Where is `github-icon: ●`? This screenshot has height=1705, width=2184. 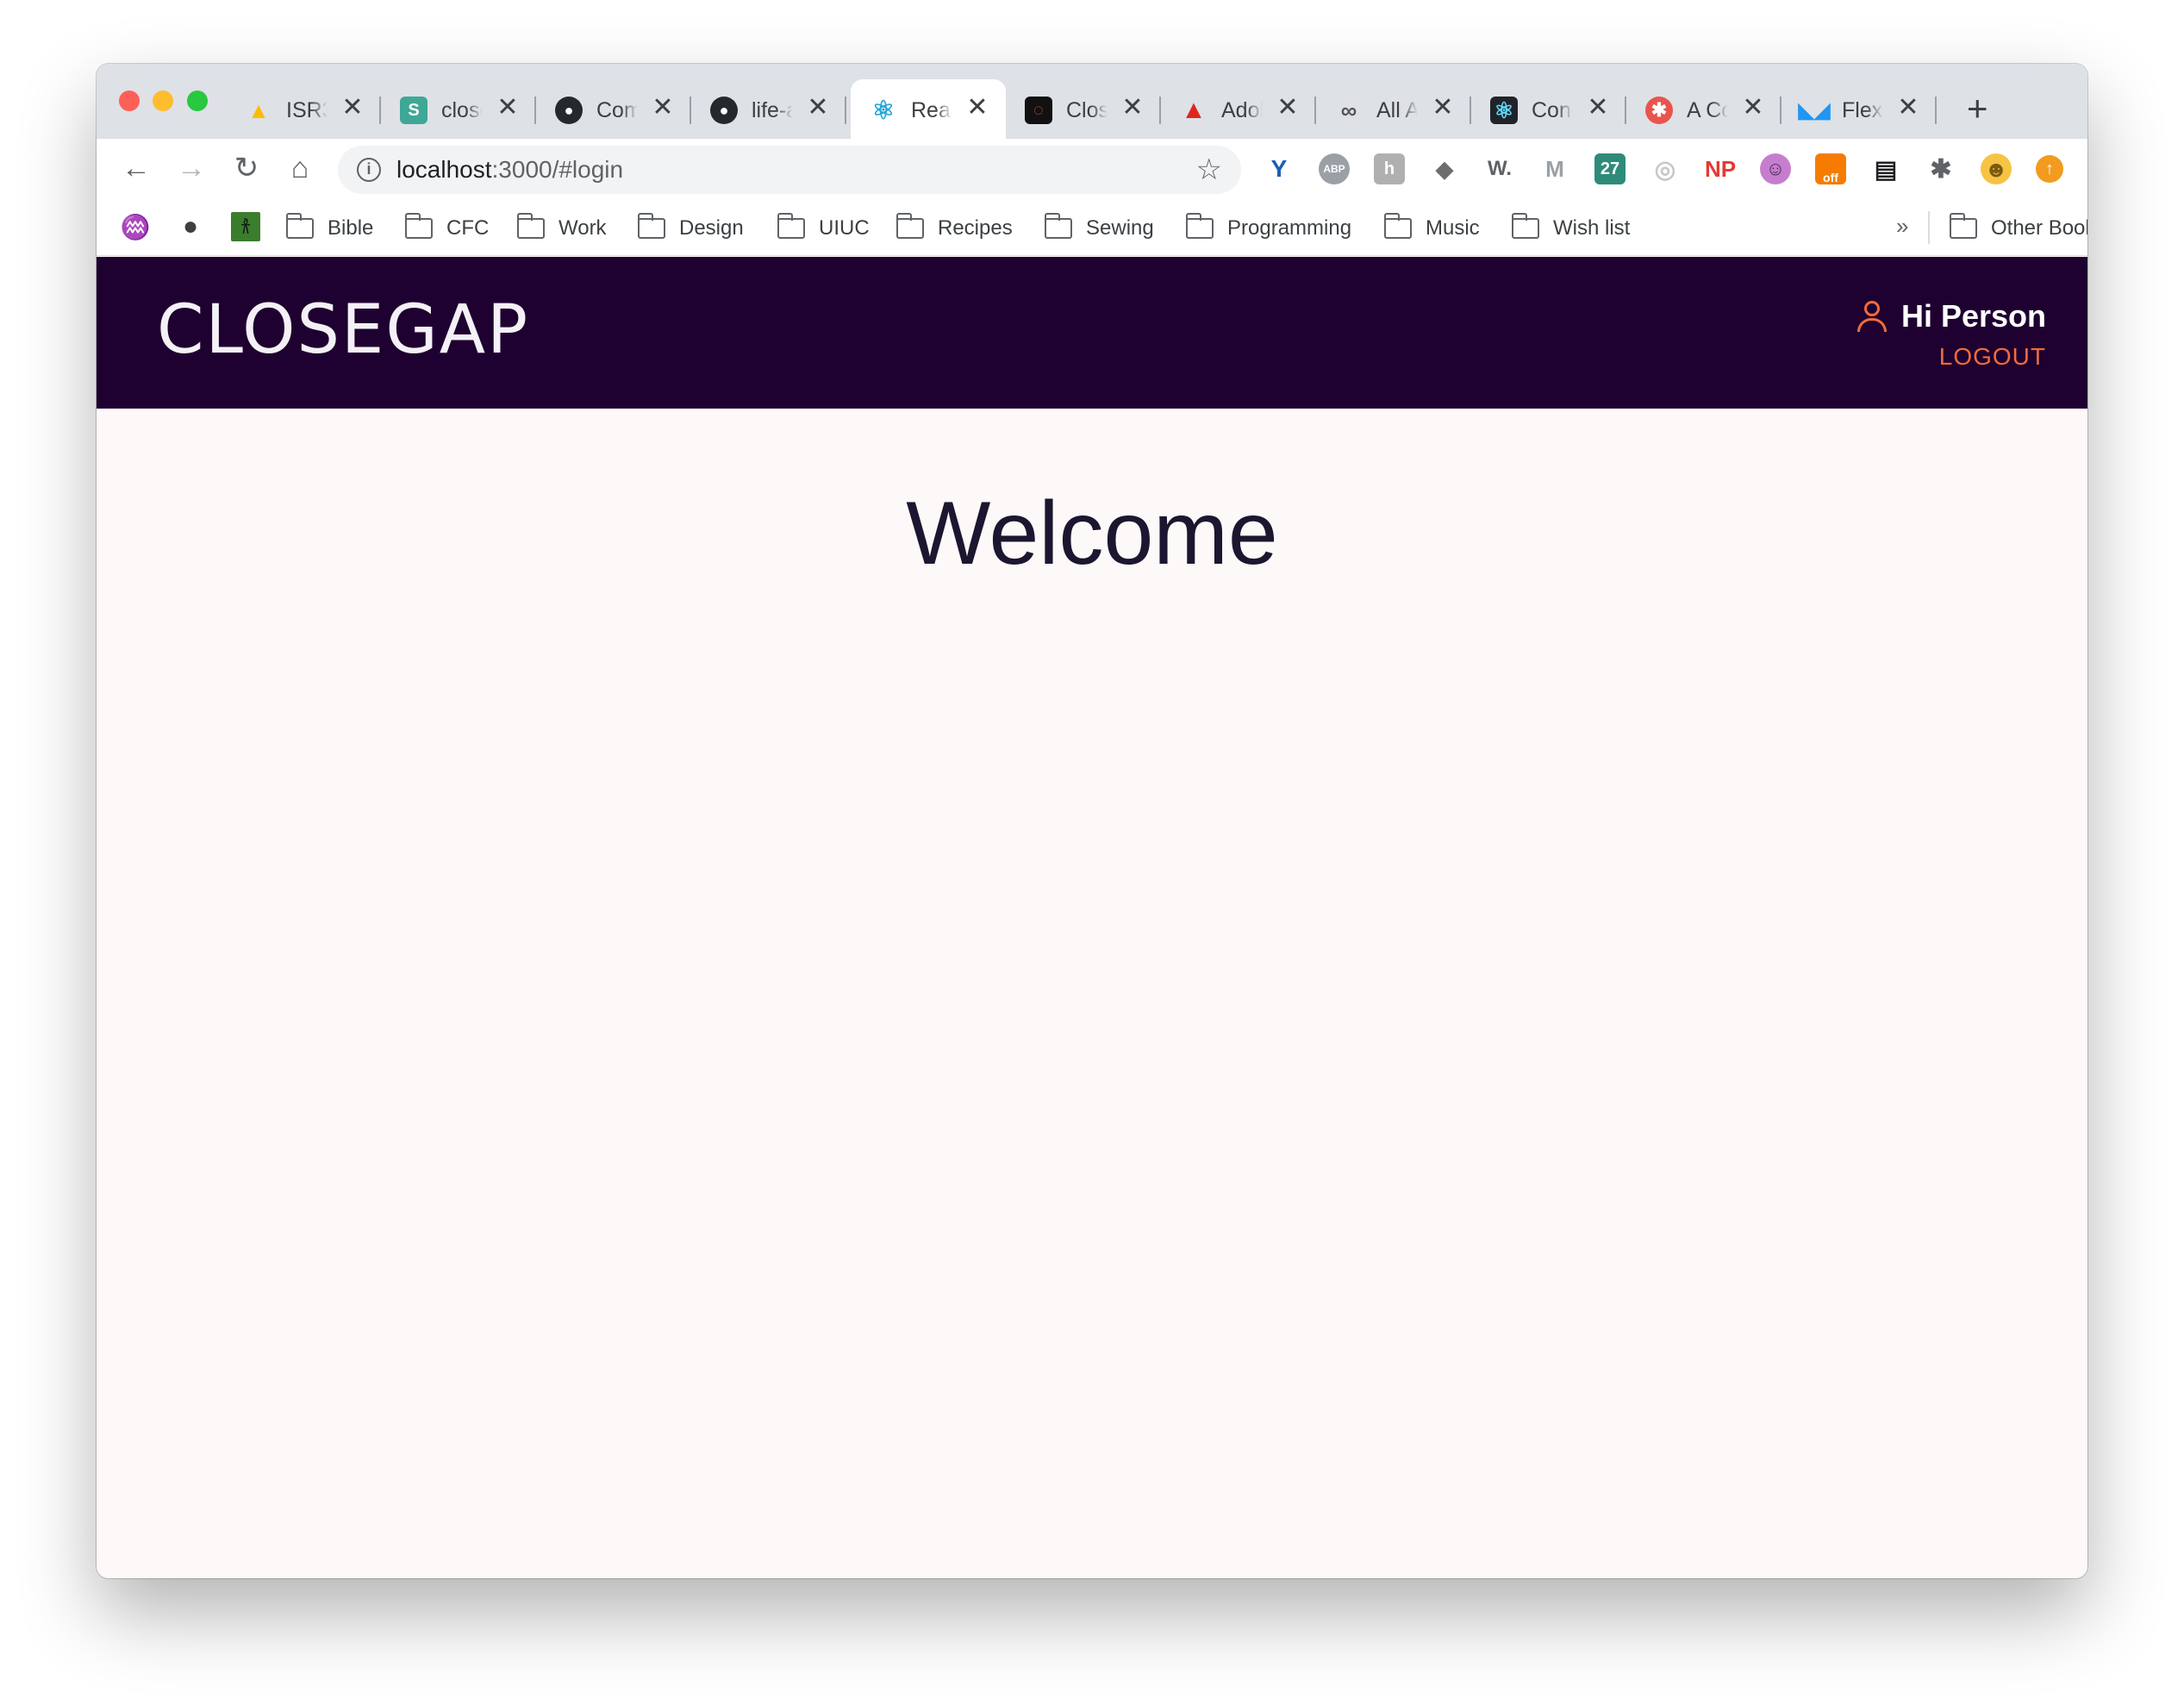
github-icon: ● is located at coordinates (569, 110).